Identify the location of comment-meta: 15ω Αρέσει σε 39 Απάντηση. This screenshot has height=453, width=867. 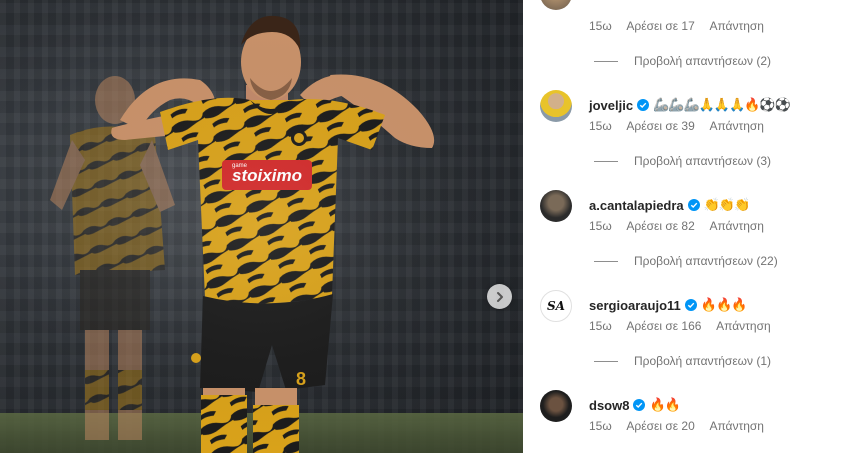
(676, 126).